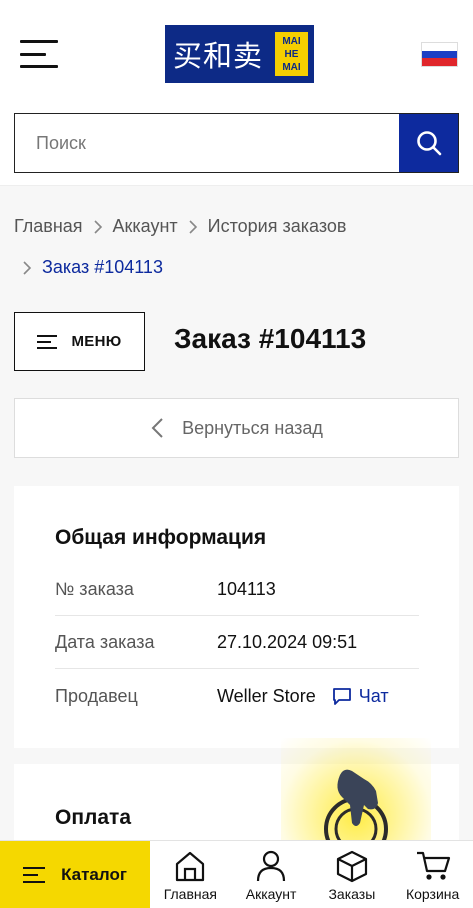 The width and height of the screenshot is (473, 908). What do you see at coordinates (34, 875) in the screenshot?
I see `catalog-menu-icon` at bounding box center [34, 875].